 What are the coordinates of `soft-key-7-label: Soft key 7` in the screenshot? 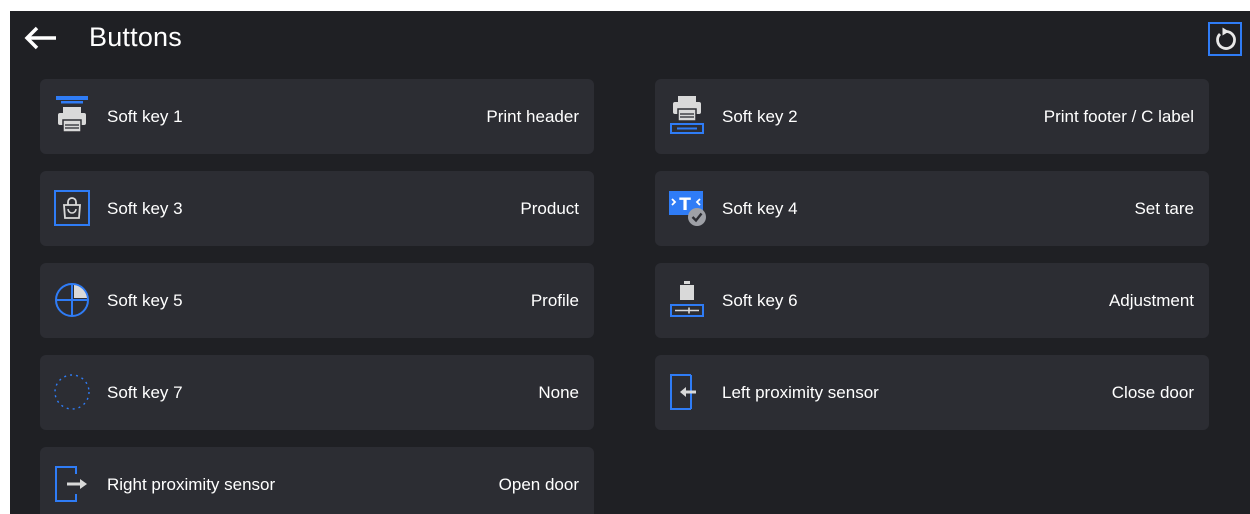 It's located at (145, 392).